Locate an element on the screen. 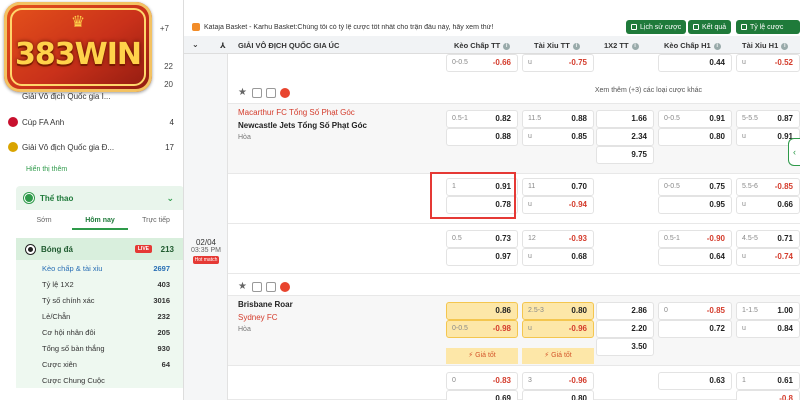 Image resolution: width=800 pixels, height=400 pixels. tab-live: Trực tiếp is located at coordinates (155, 221).